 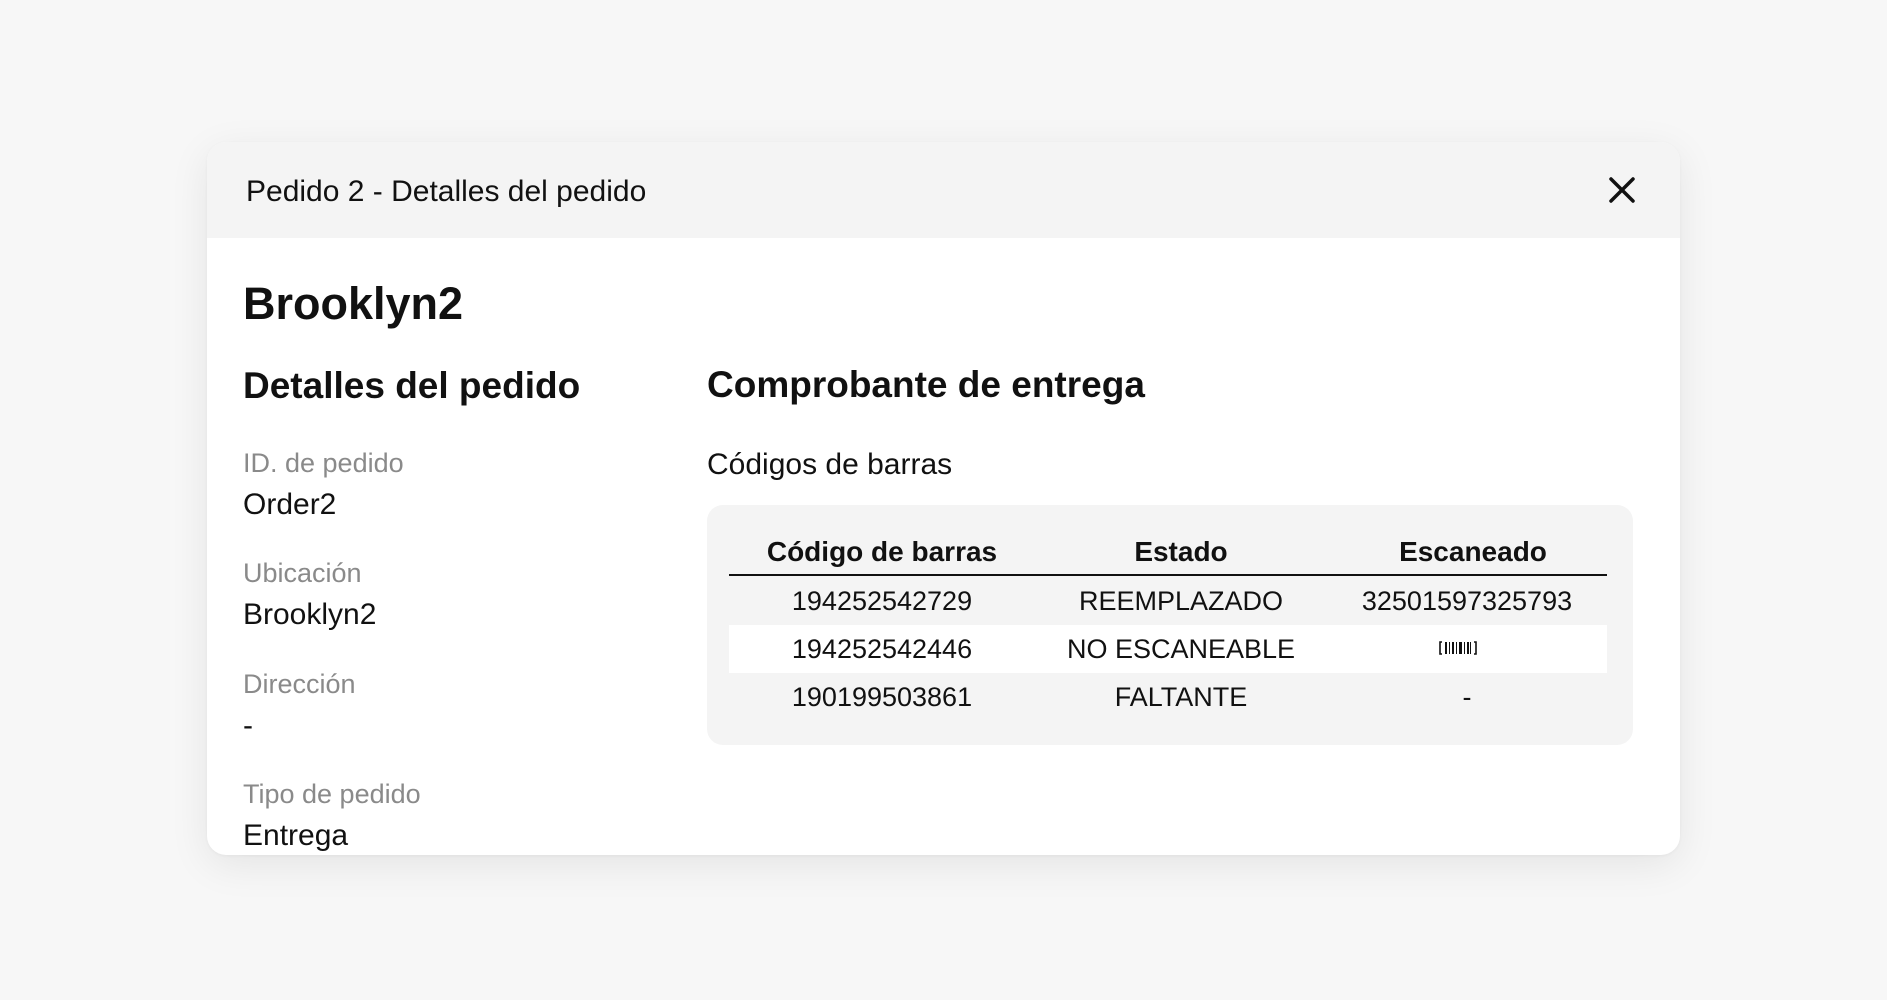 What do you see at coordinates (830, 464) in the screenshot?
I see `barcodes-label: Códigos de barras` at bounding box center [830, 464].